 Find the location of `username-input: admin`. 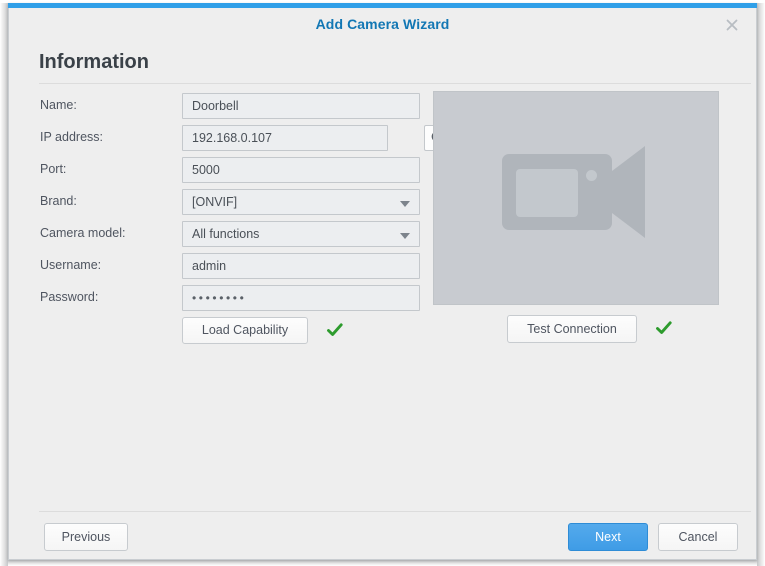

username-input: admin is located at coordinates (301, 266).